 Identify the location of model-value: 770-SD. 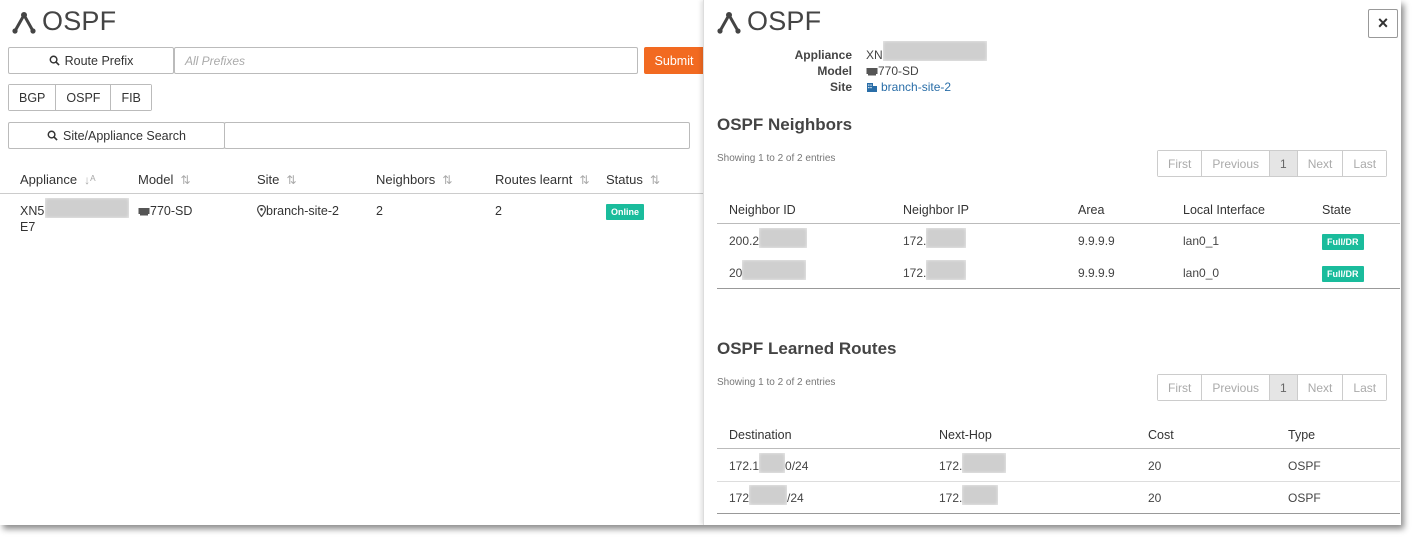
(892, 71).